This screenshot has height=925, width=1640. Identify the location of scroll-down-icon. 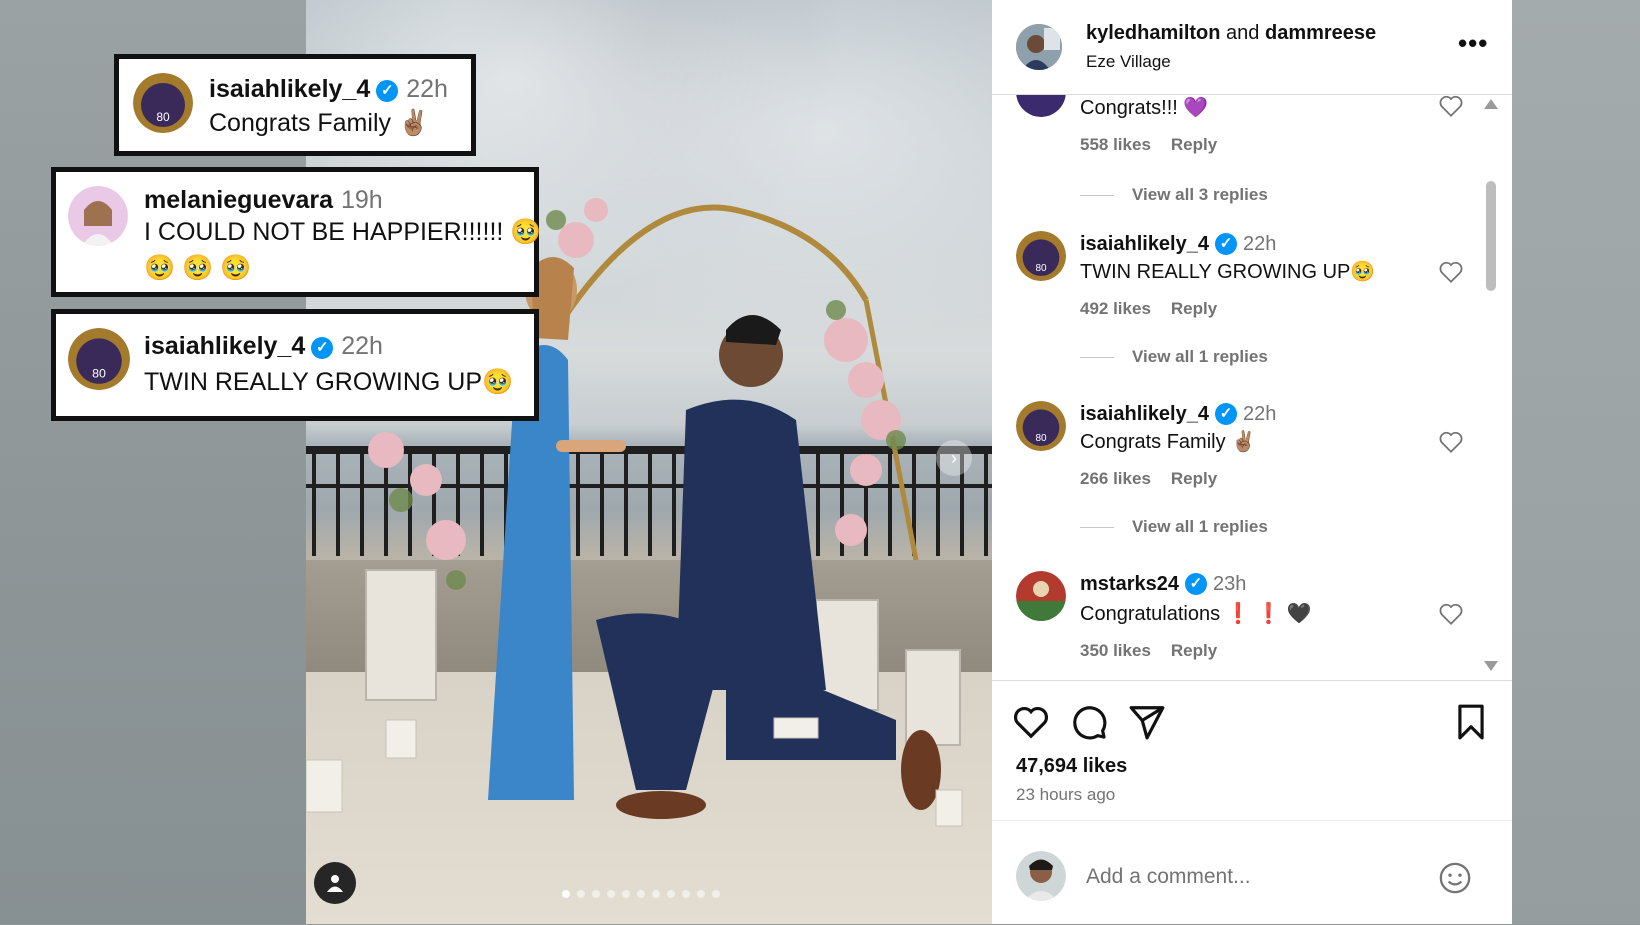
(1491, 666).